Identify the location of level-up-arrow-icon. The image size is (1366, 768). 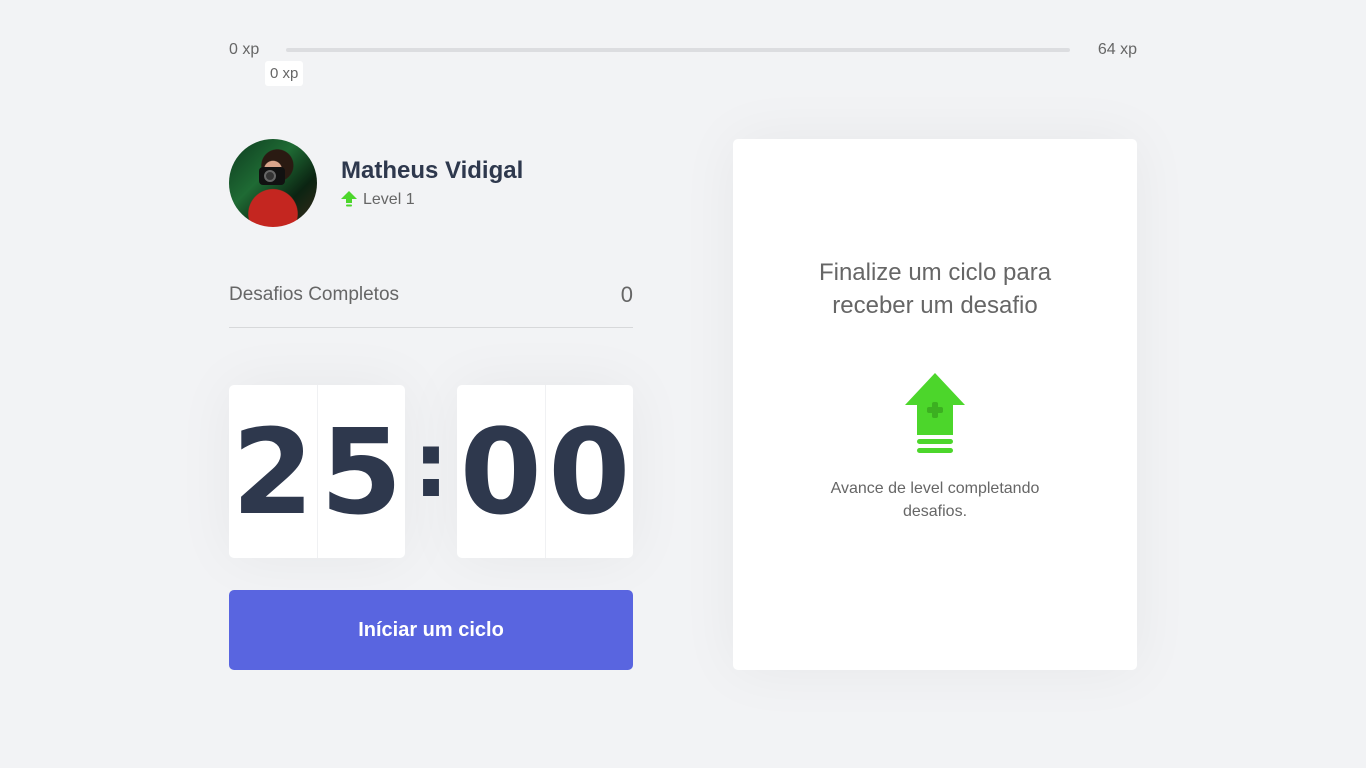
(349, 199).